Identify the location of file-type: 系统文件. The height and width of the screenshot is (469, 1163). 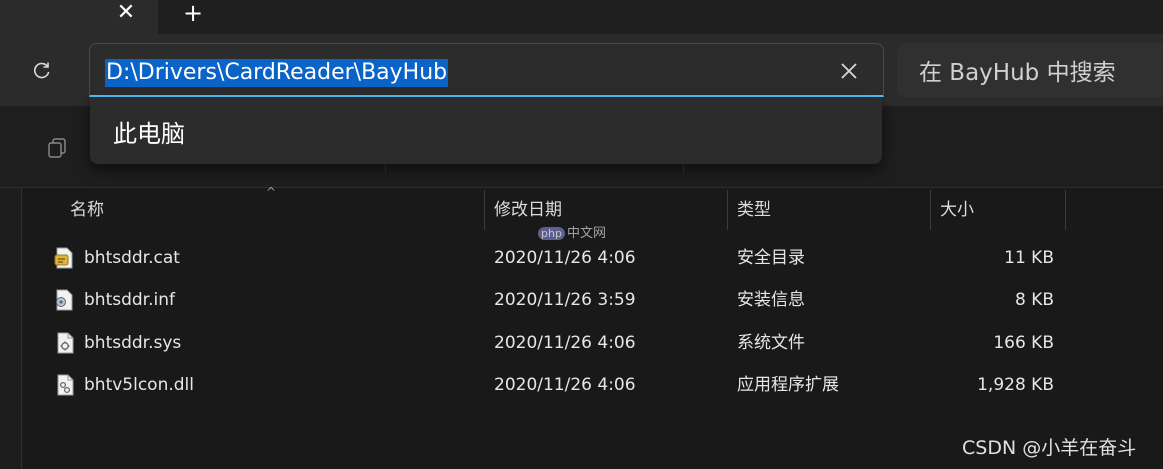
(771, 343).